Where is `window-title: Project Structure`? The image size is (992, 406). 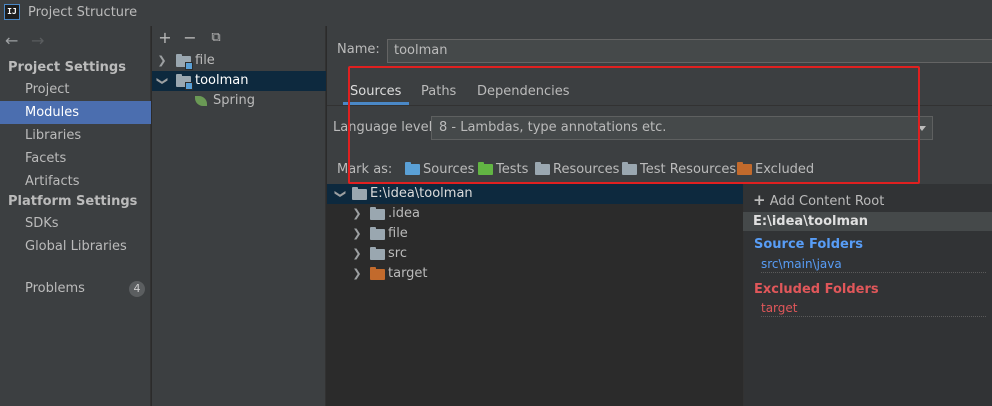
window-title: Project Structure is located at coordinates (83, 12).